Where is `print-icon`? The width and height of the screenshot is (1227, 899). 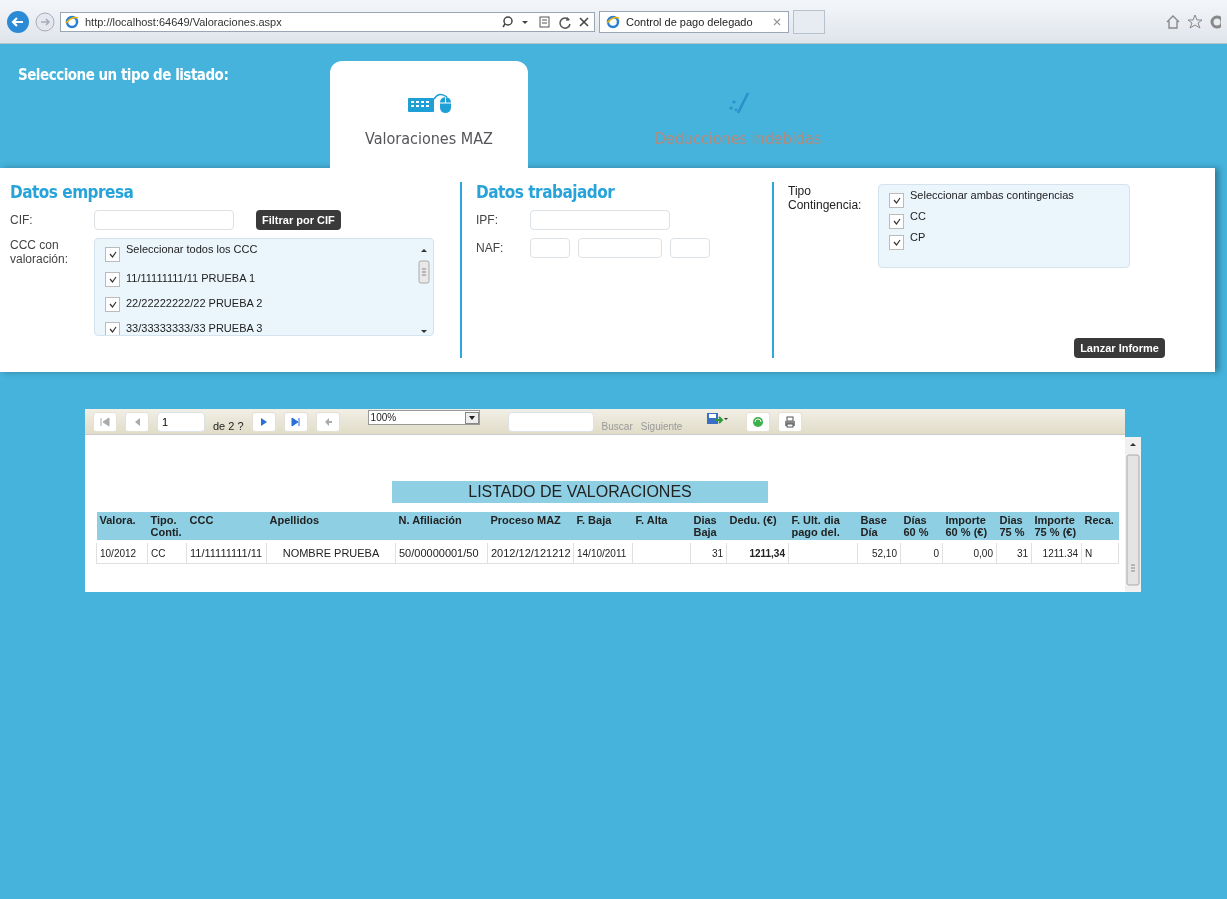
print-icon is located at coordinates (790, 421).